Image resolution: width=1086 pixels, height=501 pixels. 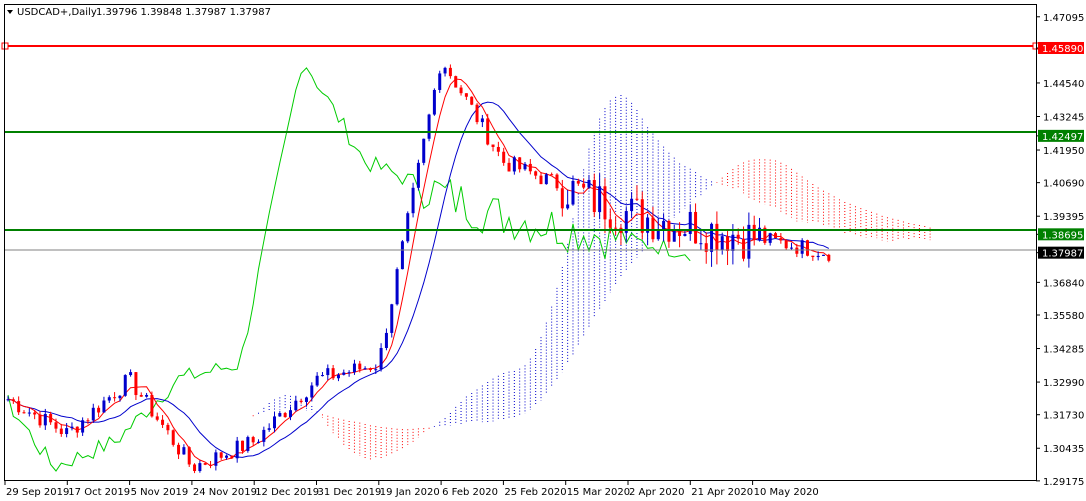 I want to click on time-tick-label: 17 Oct 2019, so click(x=99, y=492).